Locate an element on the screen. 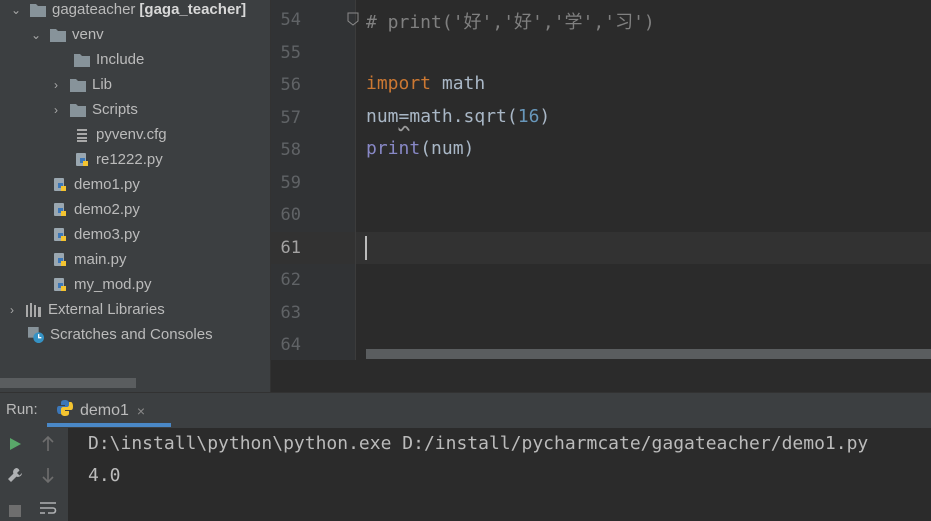  scratches-icon is located at coordinates (36, 334).